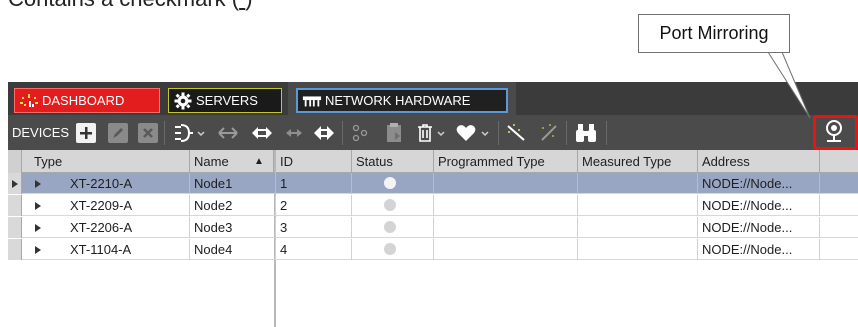 Image resolution: width=858 pixels, height=327 pixels. What do you see at coordinates (148, 133) in the screenshot?
I see `remove-device-button` at bounding box center [148, 133].